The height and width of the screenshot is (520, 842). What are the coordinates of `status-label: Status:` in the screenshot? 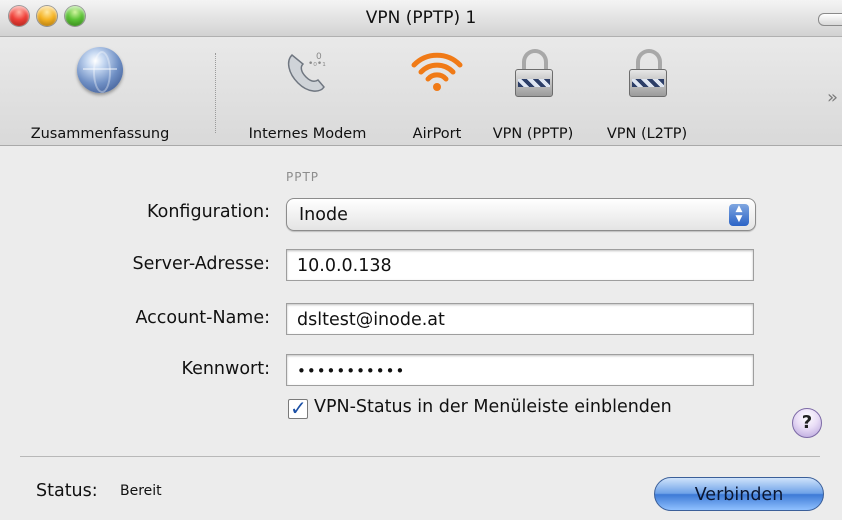 It's located at (67, 491).